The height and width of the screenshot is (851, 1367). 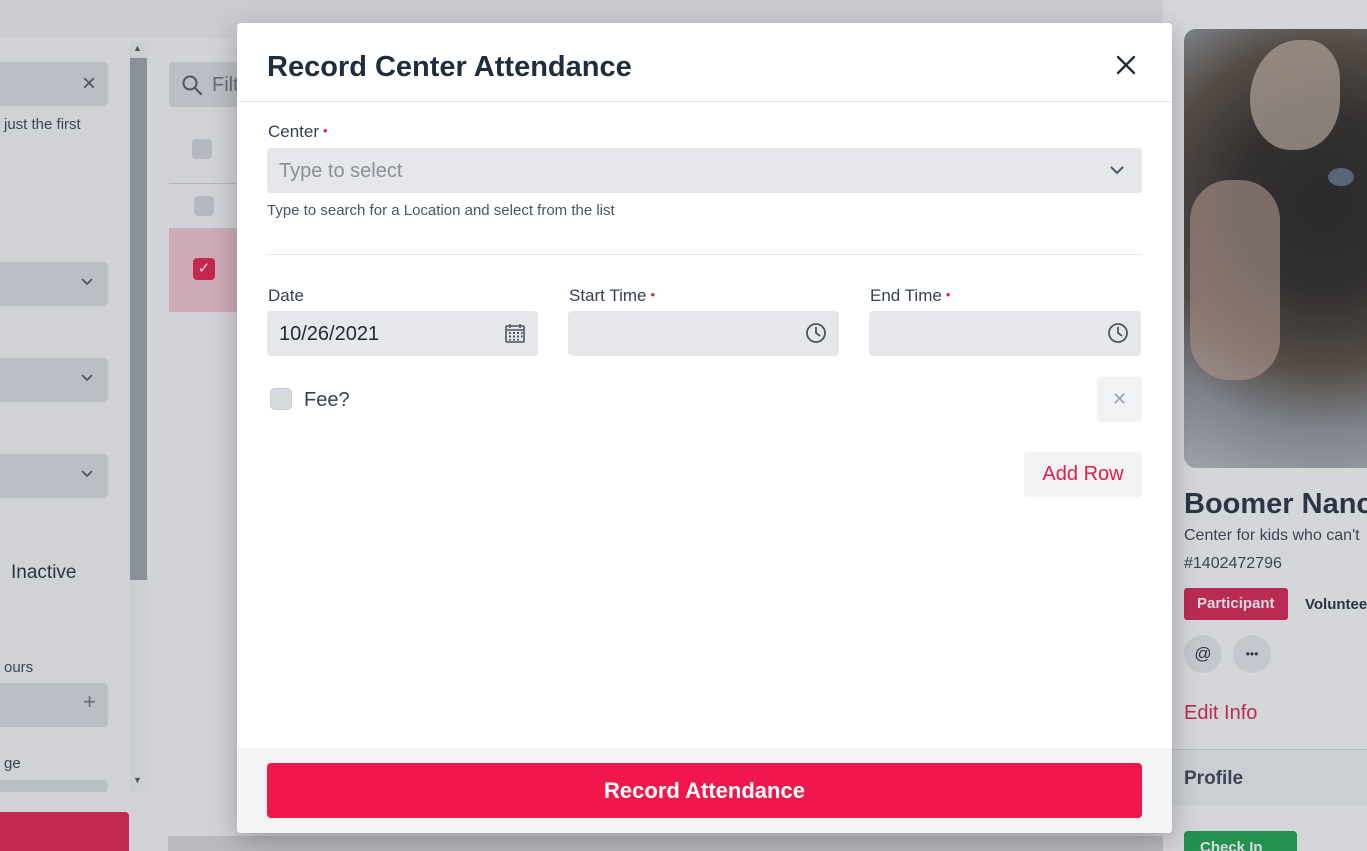 What do you see at coordinates (341, 171) in the screenshot?
I see `center-select-placeholder: Type to select` at bounding box center [341, 171].